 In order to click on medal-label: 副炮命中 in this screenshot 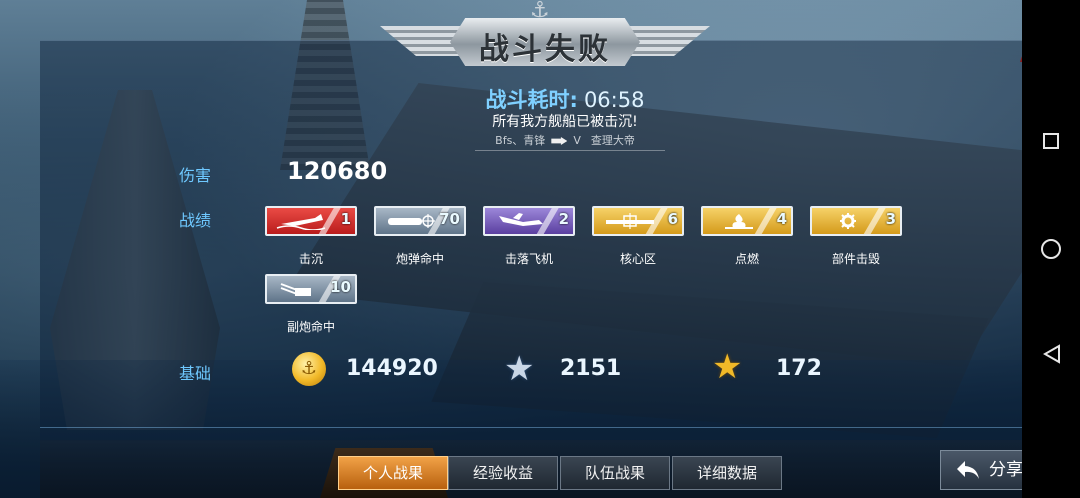, I will do `click(310, 327)`.